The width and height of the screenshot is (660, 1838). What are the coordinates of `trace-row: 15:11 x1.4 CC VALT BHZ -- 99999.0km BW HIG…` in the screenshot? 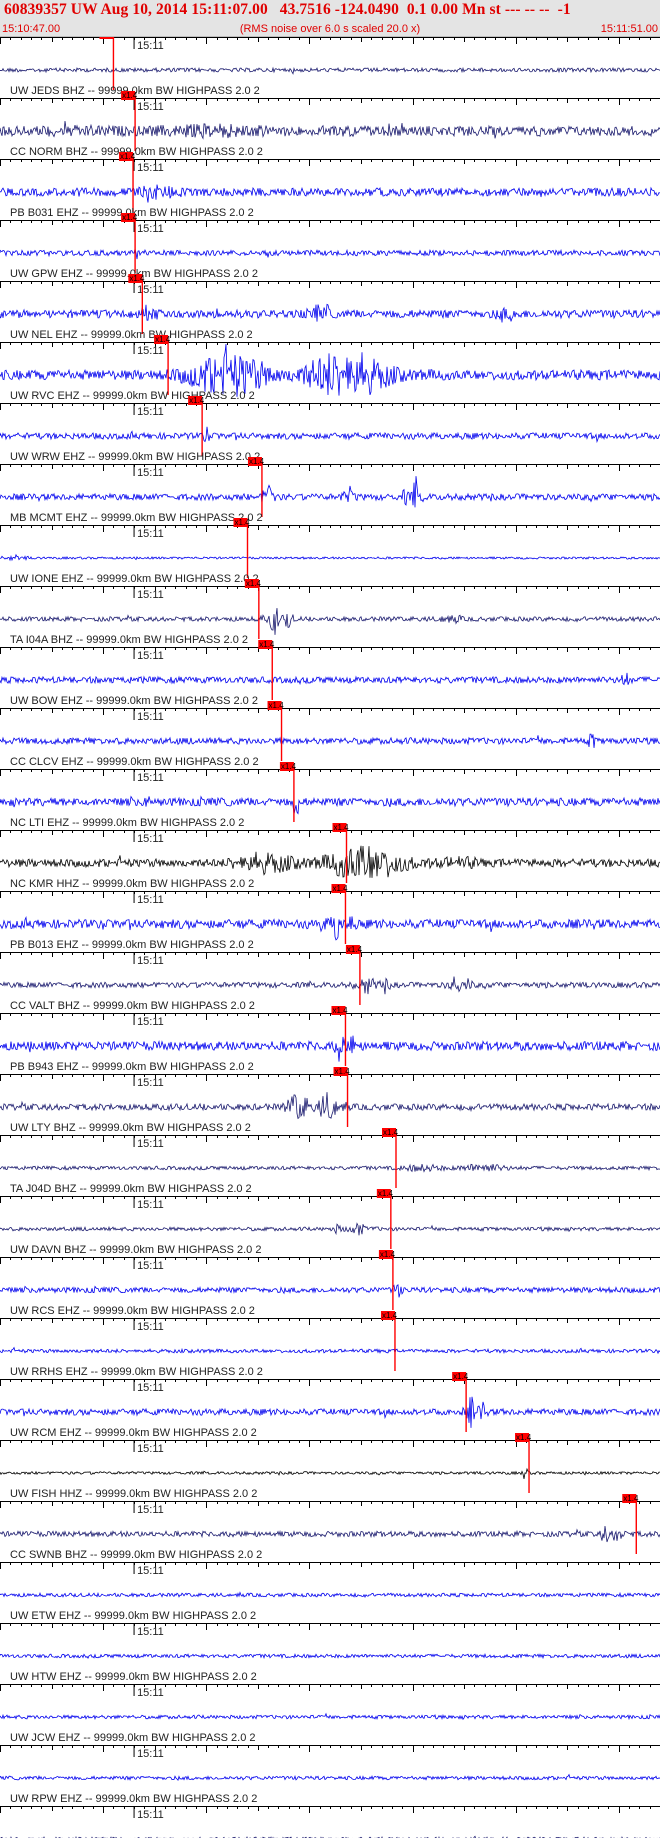 It's located at (330, 978).